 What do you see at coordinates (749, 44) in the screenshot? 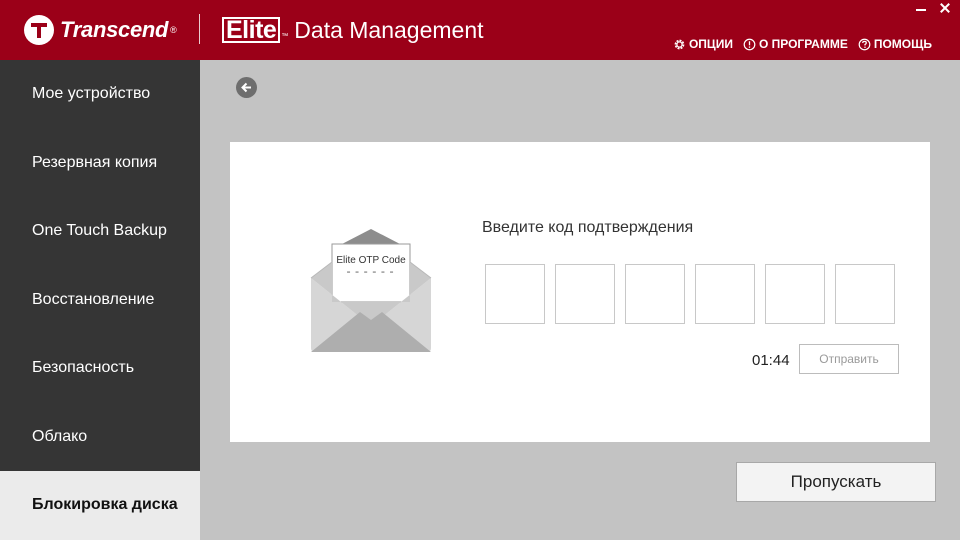
I see `info-icon` at bounding box center [749, 44].